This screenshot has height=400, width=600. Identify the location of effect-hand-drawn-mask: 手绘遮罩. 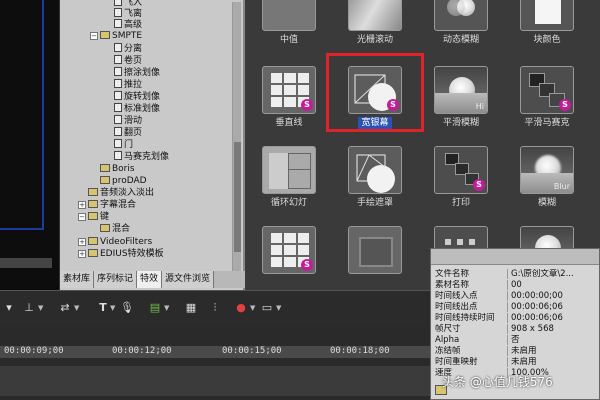
(375, 177).